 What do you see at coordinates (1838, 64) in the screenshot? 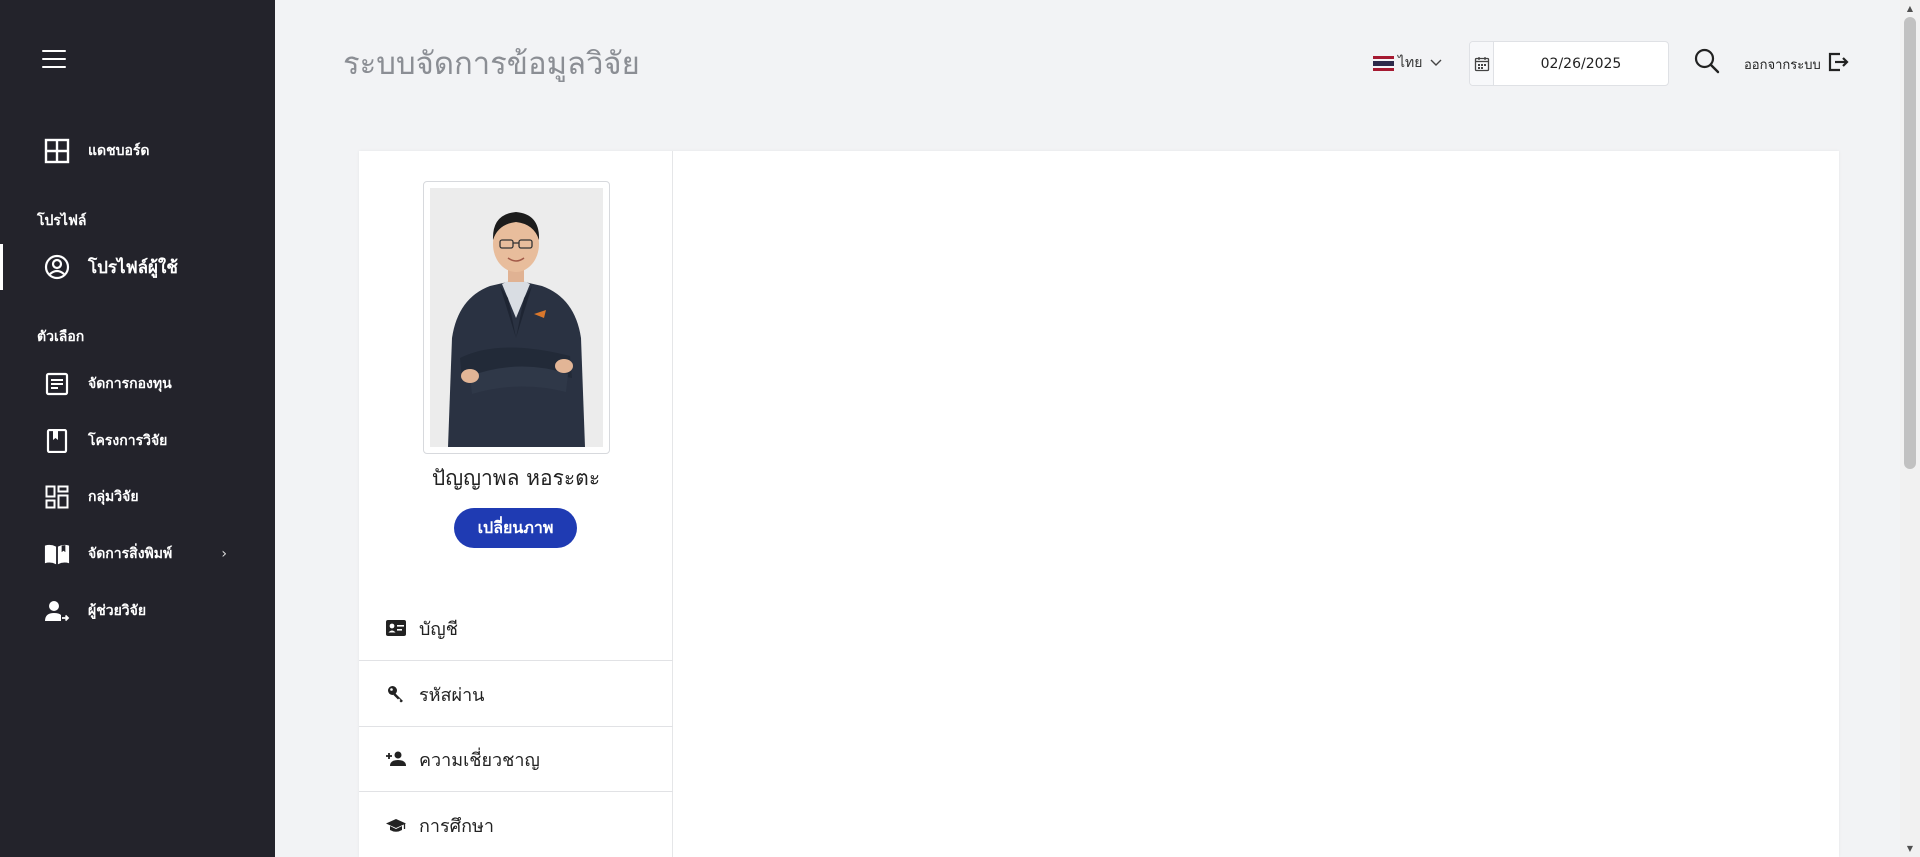
I see `logout-icon` at bounding box center [1838, 64].